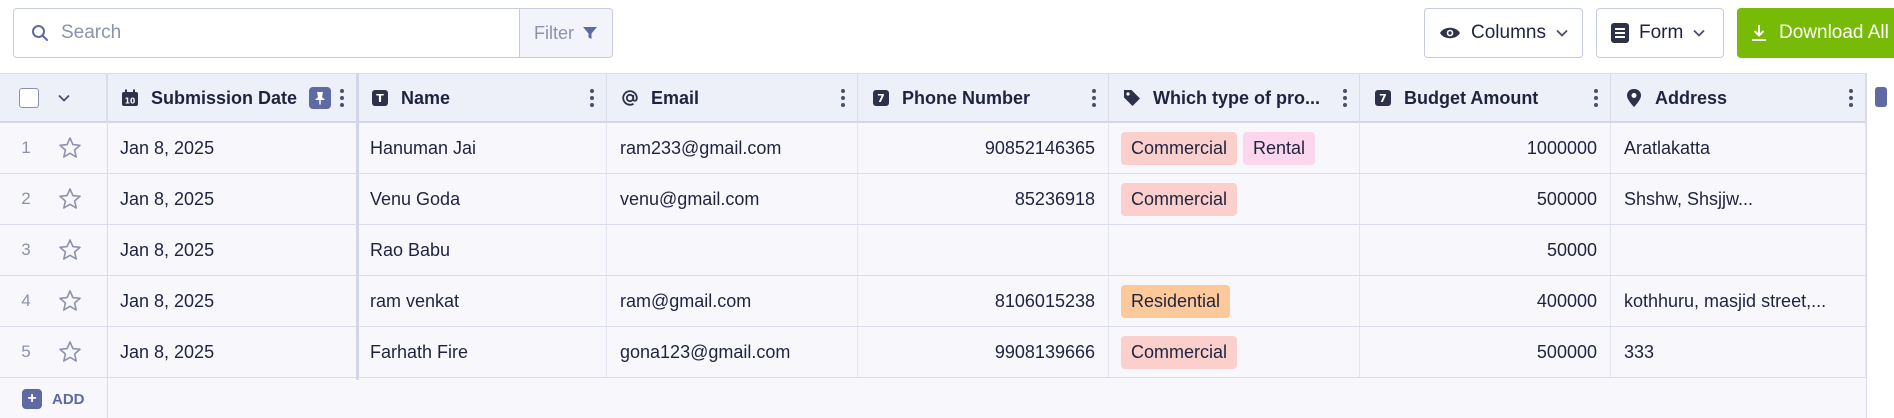  I want to click on add-row-button: + ADD, so click(53, 399).